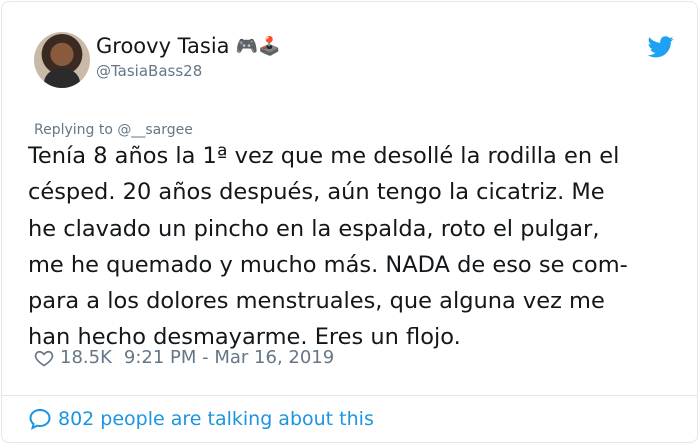  I want to click on gamepad-joystick-emoji: 🎮🕹️, so click(258, 46).